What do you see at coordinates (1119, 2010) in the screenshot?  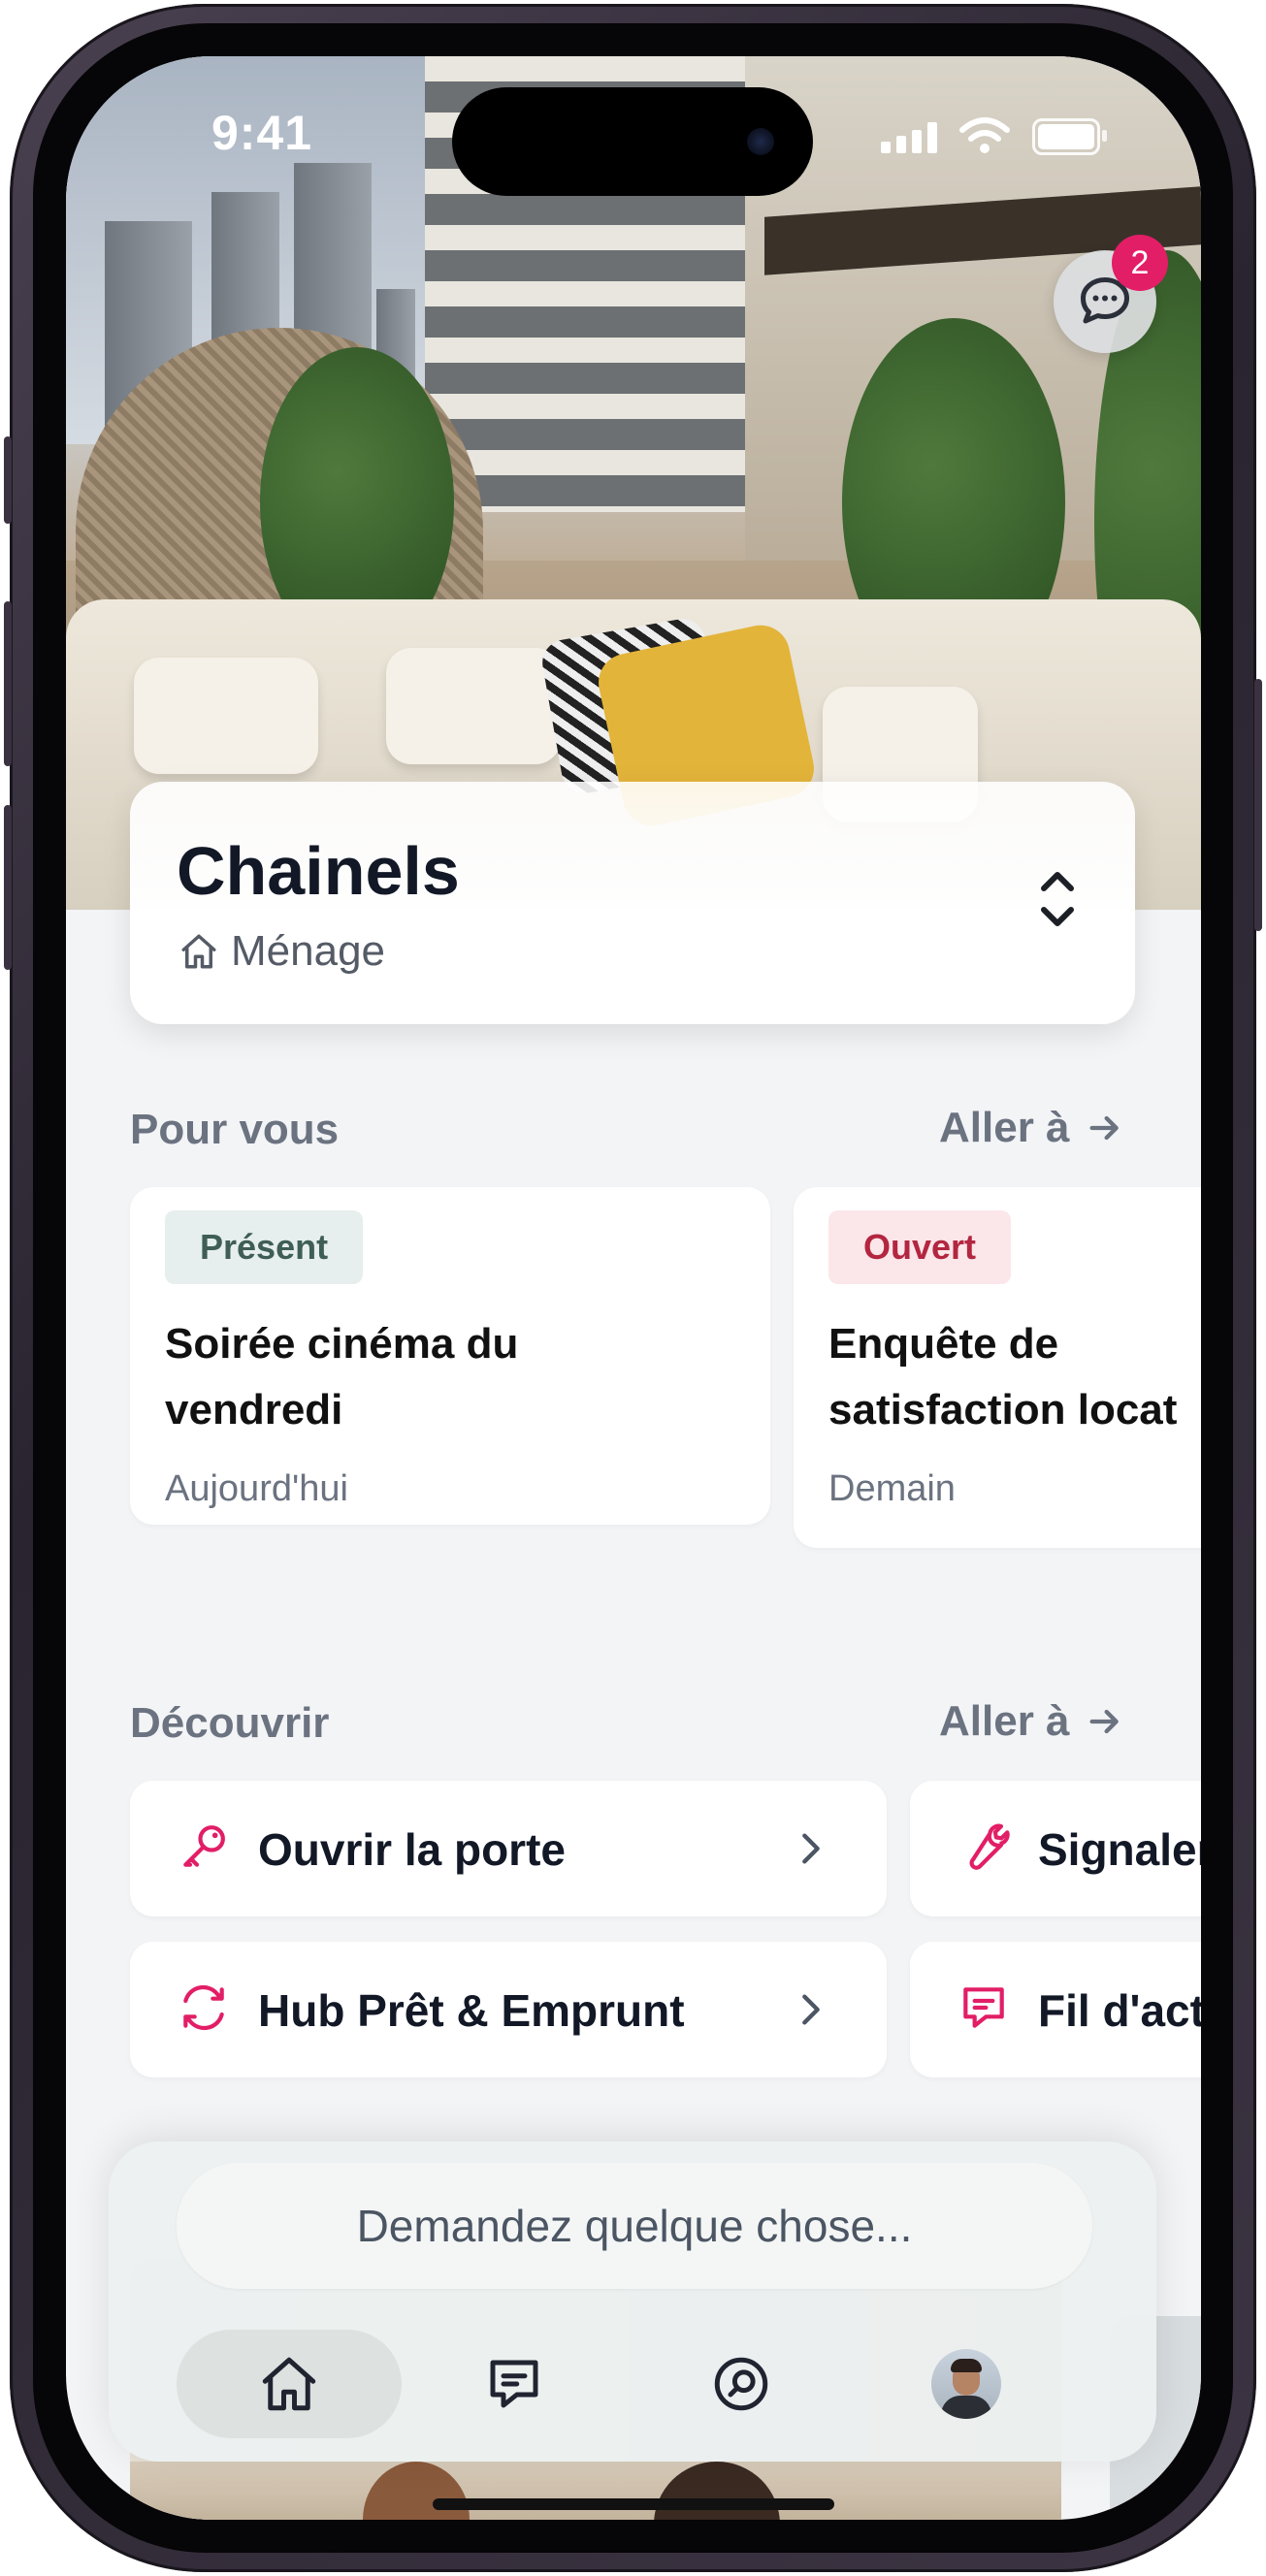 I see `discover-item-label: Fil d'act` at bounding box center [1119, 2010].